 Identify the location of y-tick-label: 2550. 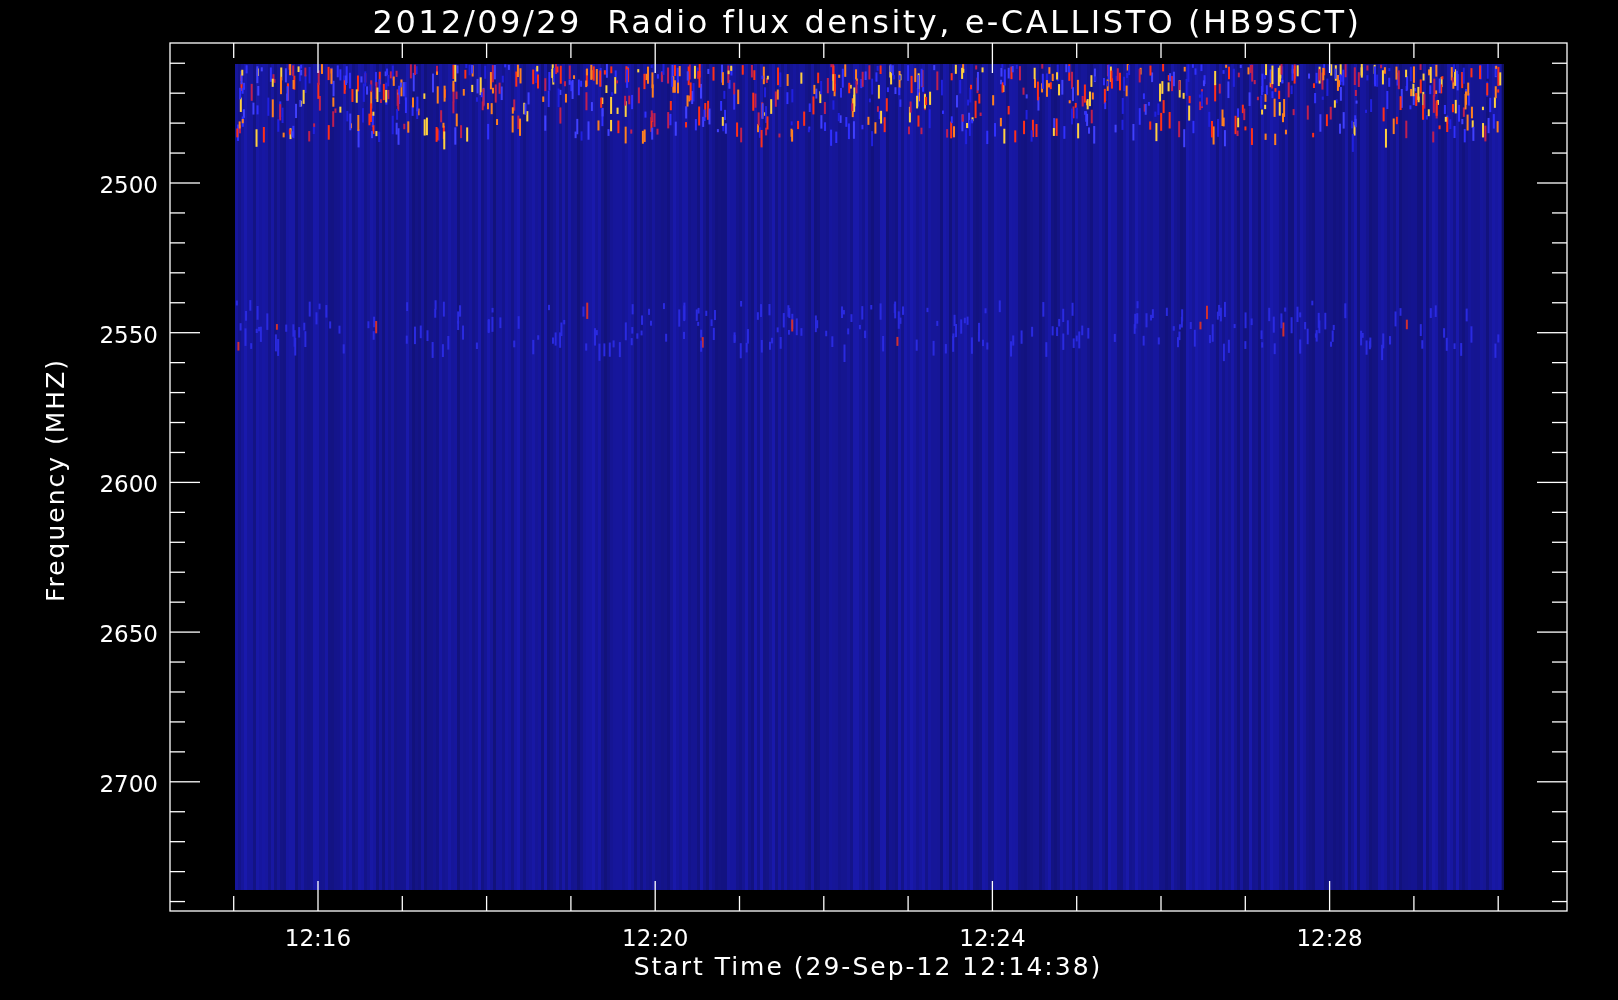
(128, 334).